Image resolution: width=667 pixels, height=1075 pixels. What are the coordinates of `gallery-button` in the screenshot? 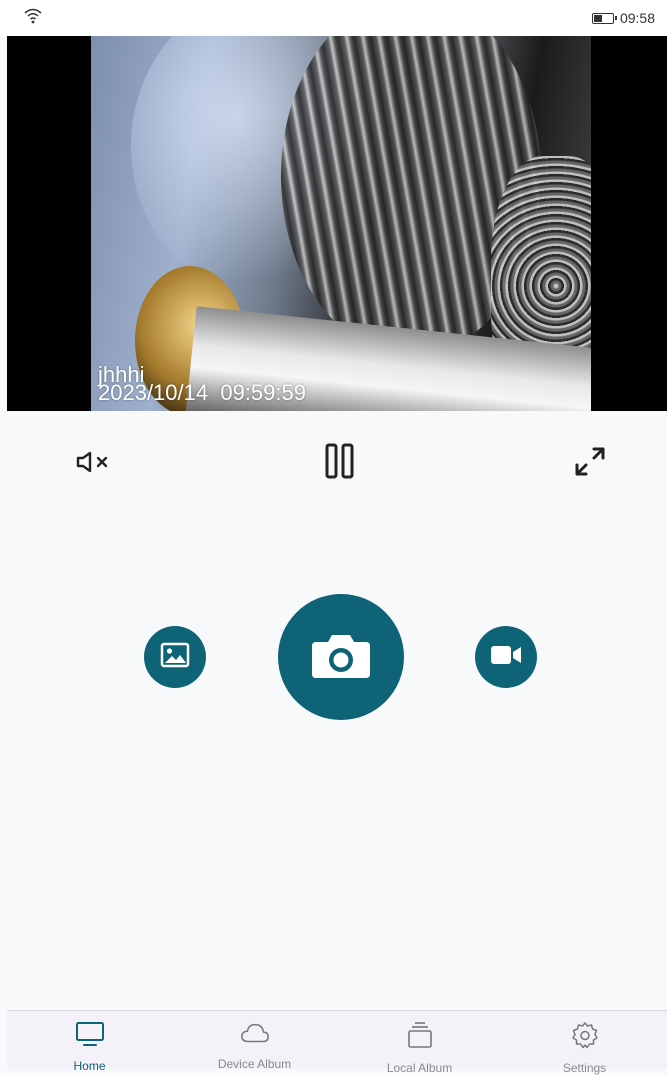 It's located at (175, 657).